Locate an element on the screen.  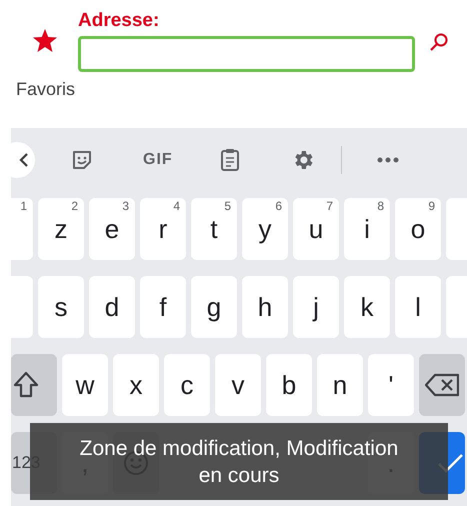
keyboard-key: u 7 is located at coordinates (316, 229).